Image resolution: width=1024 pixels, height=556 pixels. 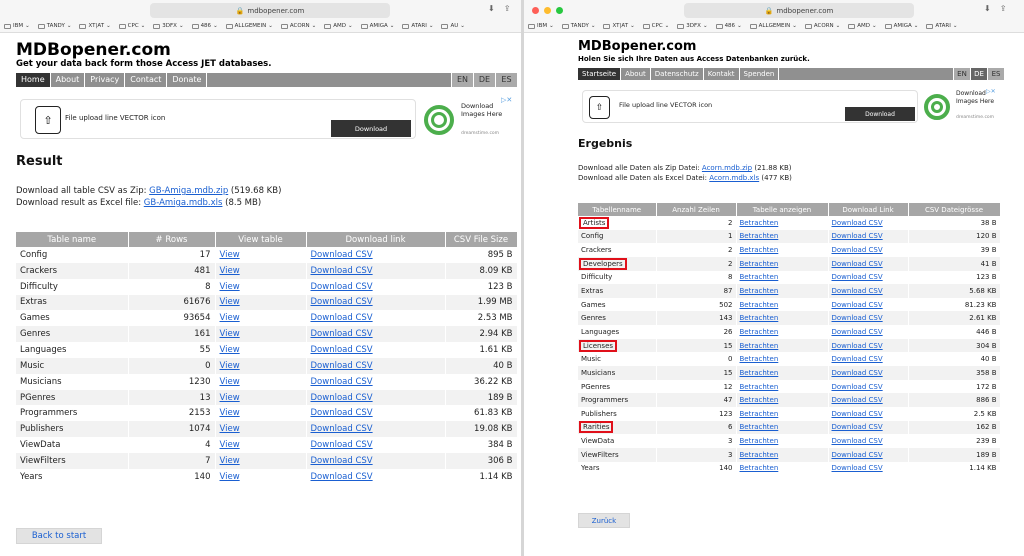 What do you see at coordinates (270, 10) in the screenshot?
I see `address-bar: 🔒 mdbopener.com` at bounding box center [270, 10].